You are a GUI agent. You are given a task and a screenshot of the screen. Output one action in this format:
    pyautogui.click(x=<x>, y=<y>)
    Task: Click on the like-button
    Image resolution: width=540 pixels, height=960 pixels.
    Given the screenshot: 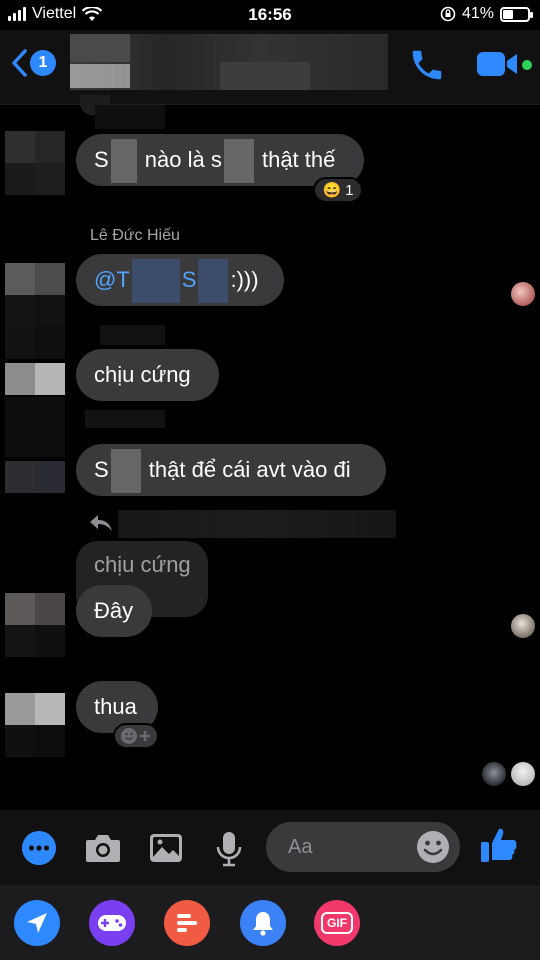 What is the action you would take?
    pyautogui.click(x=499, y=847)
    